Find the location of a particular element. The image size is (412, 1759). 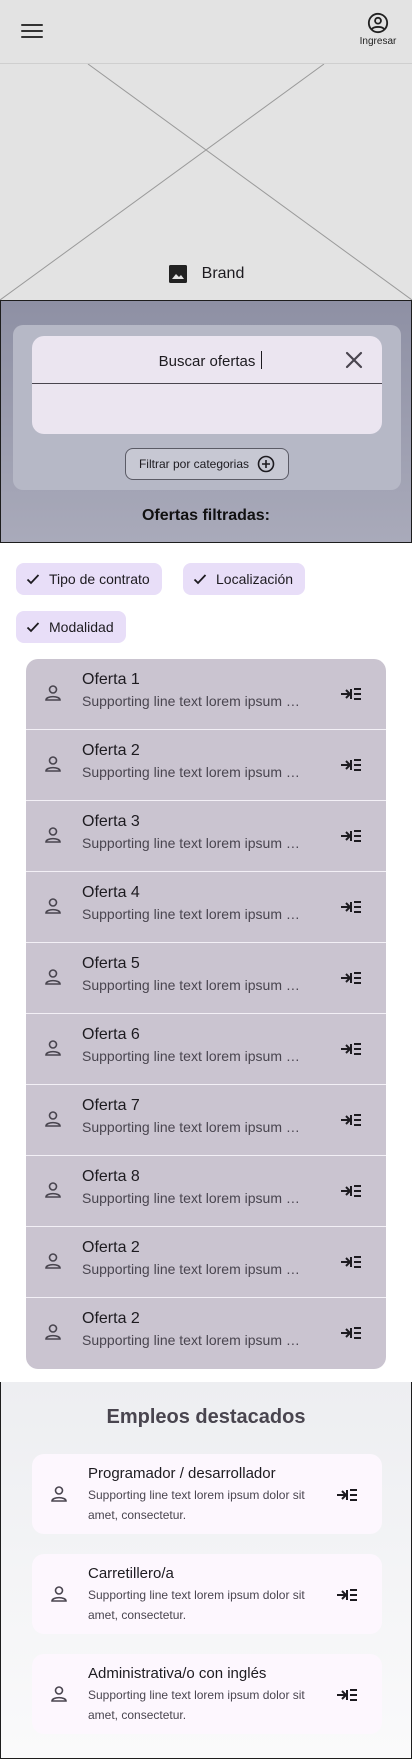

offer-title: Oferta 7 is located at coordinates (111, 1105).